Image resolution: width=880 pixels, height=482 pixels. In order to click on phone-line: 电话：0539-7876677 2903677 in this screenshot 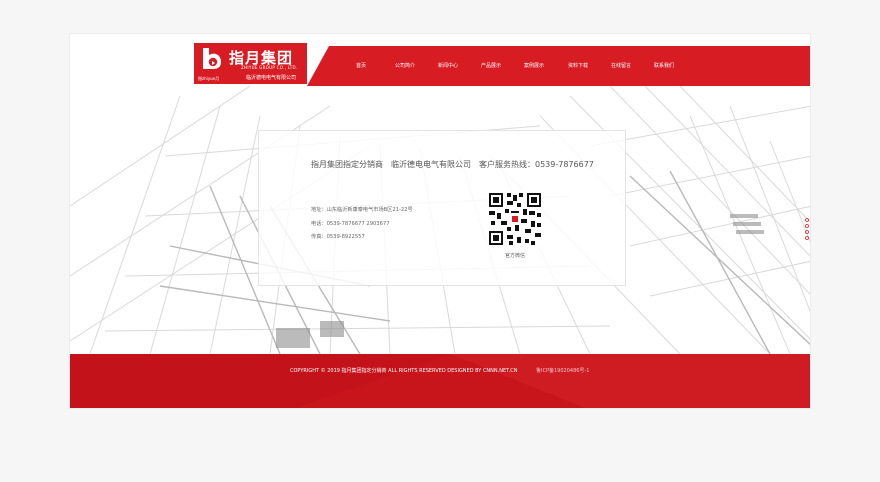, I will do `click(350, 224)`.